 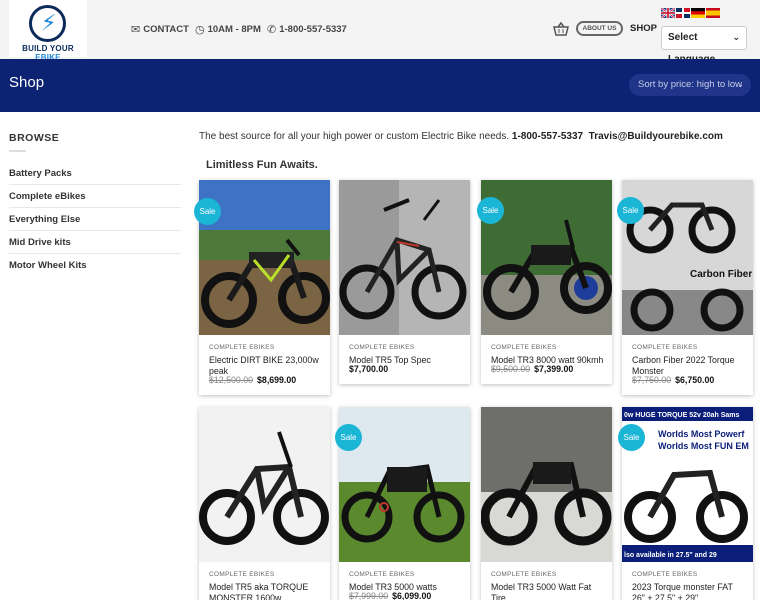 What do you see at coordinates (266, 591) in the screenshot?
I see `product-title: Model TR5 aka TORQUE MONSTER 1600w` at bounding box center [266, 591].